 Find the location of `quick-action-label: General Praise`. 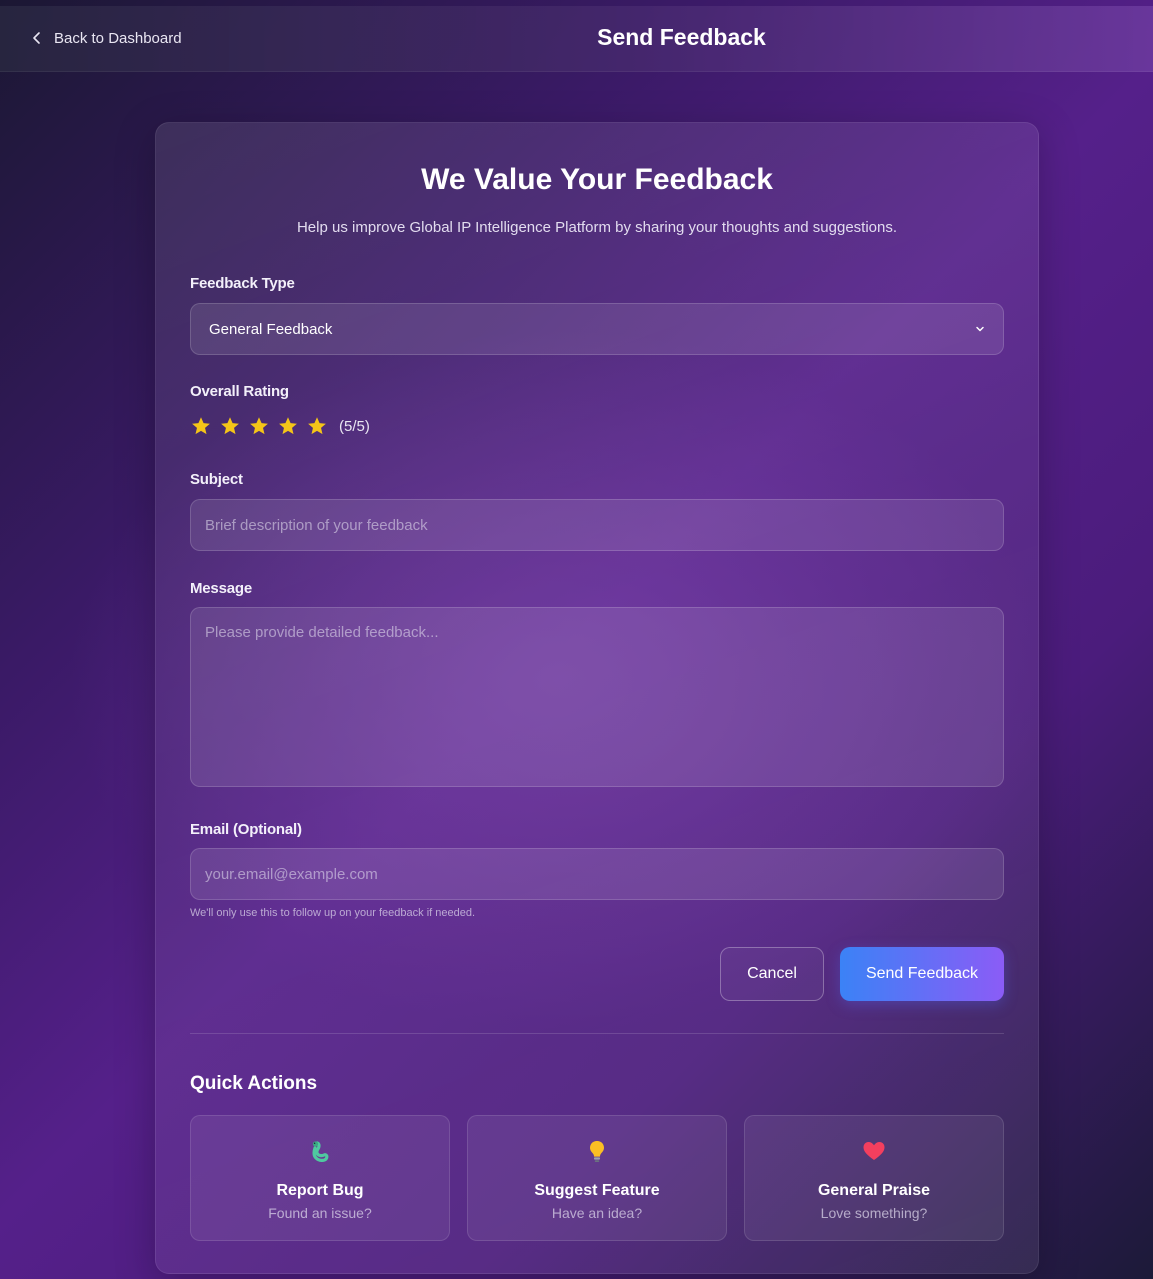

quick-action-label: General Praise is located at coordinates (874, 1190).